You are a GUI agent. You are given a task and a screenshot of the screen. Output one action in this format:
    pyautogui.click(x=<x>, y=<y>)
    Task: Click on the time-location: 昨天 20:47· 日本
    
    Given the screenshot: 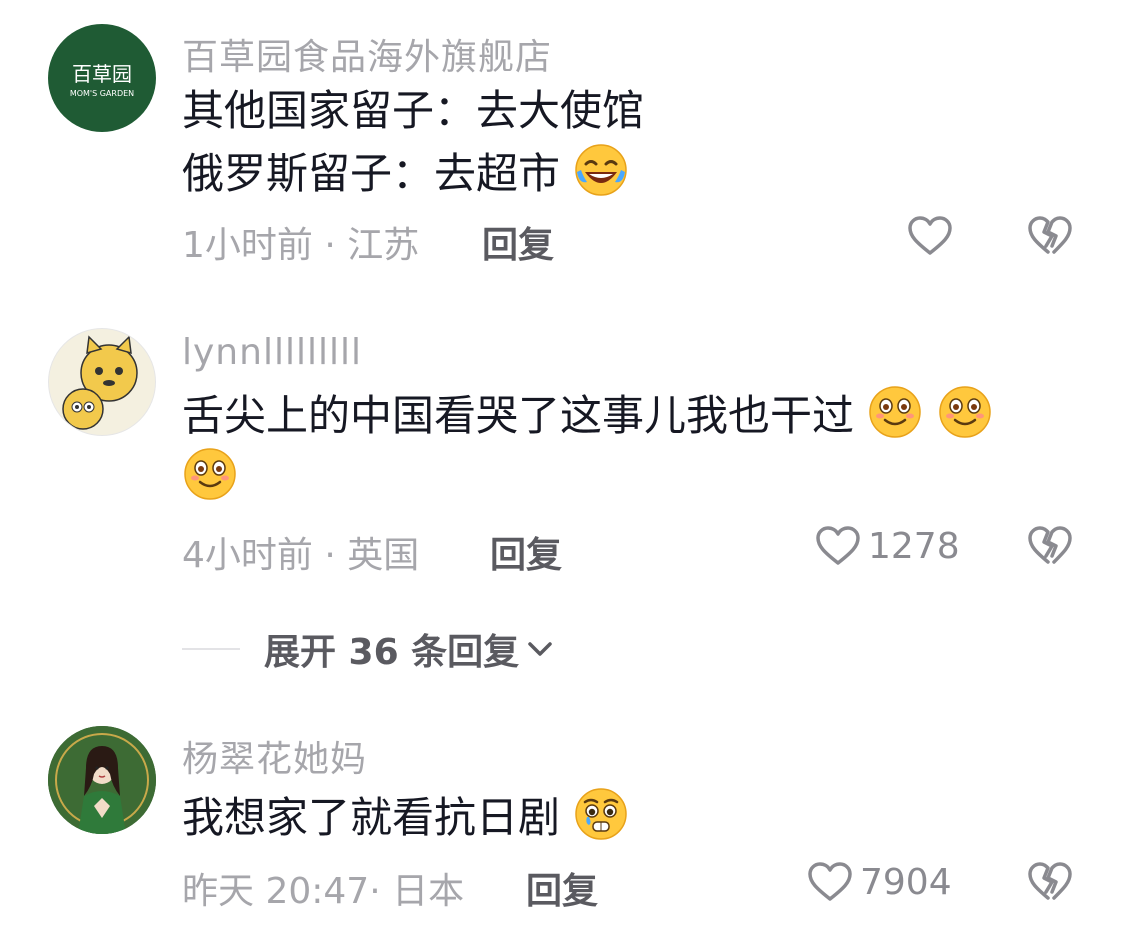 What is the action you would take?
    pyautogui.click(x=323, y=891)
    